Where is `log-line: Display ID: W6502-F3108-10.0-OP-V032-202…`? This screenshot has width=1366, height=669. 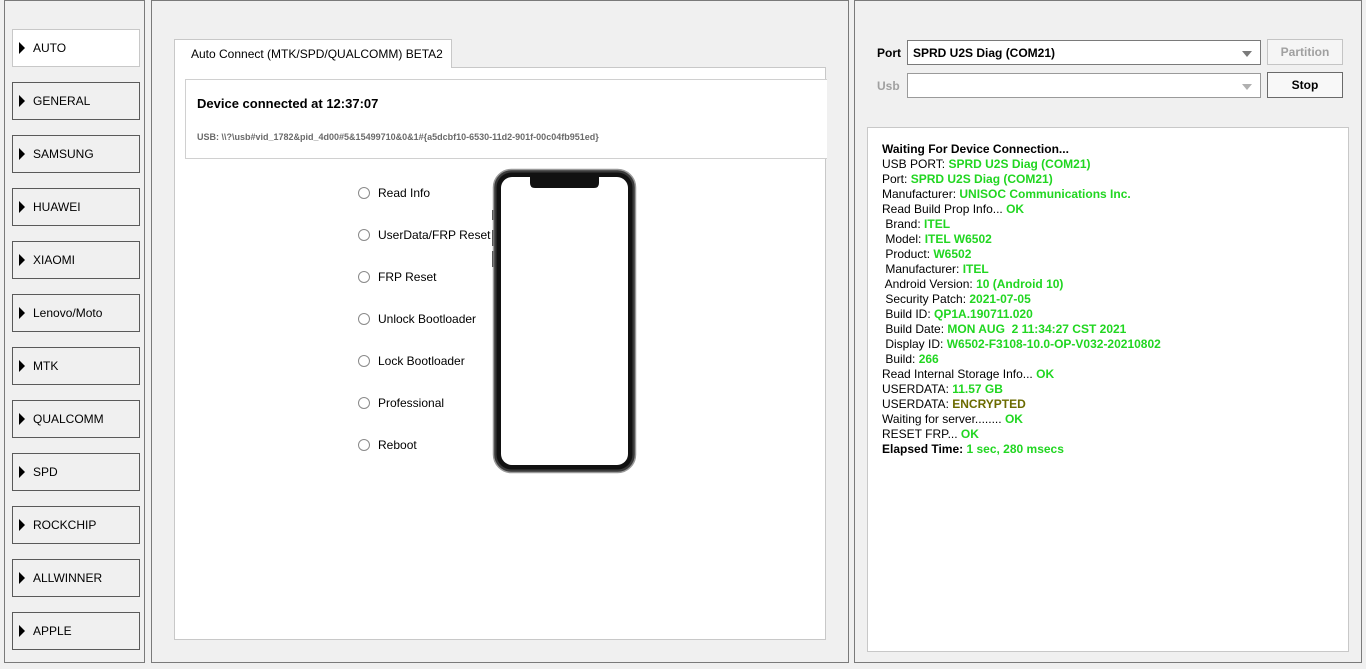
log-line: Display ID: W6502-F3108-10.0-OP-V032-202… is located at coordinates (1115, 344).